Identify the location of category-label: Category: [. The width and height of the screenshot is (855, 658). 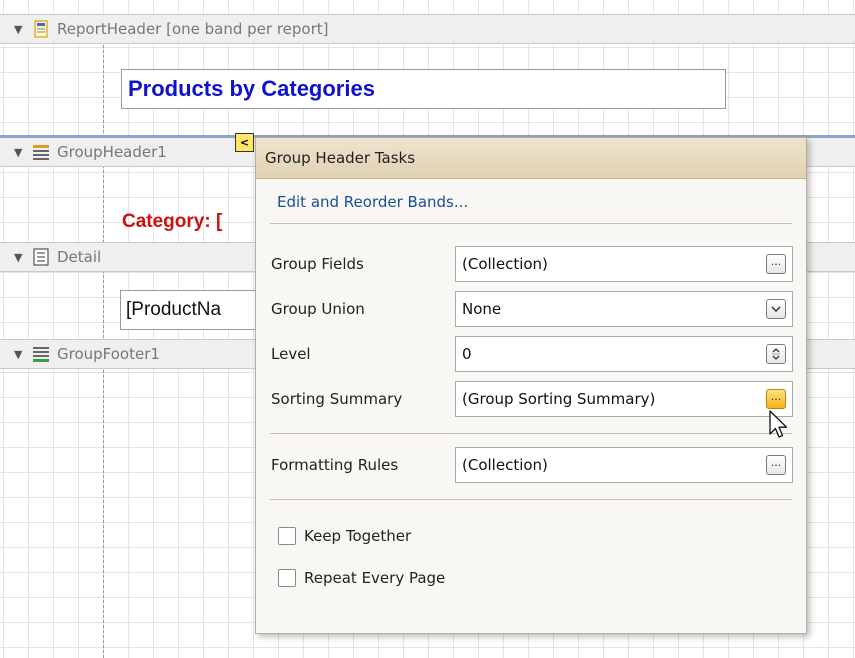
(192, 222).